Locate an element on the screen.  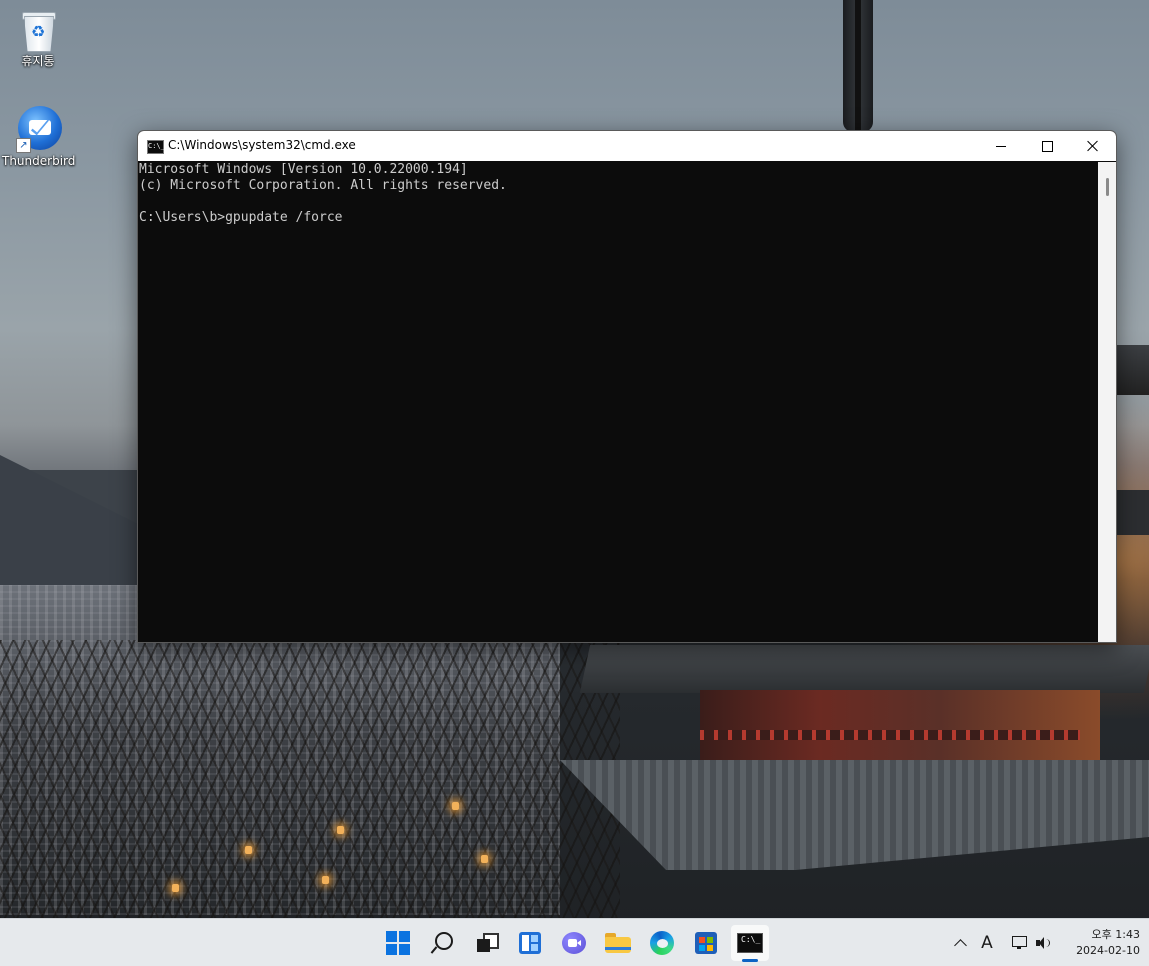
input-indicator: A is located at coordinates (987, 943).